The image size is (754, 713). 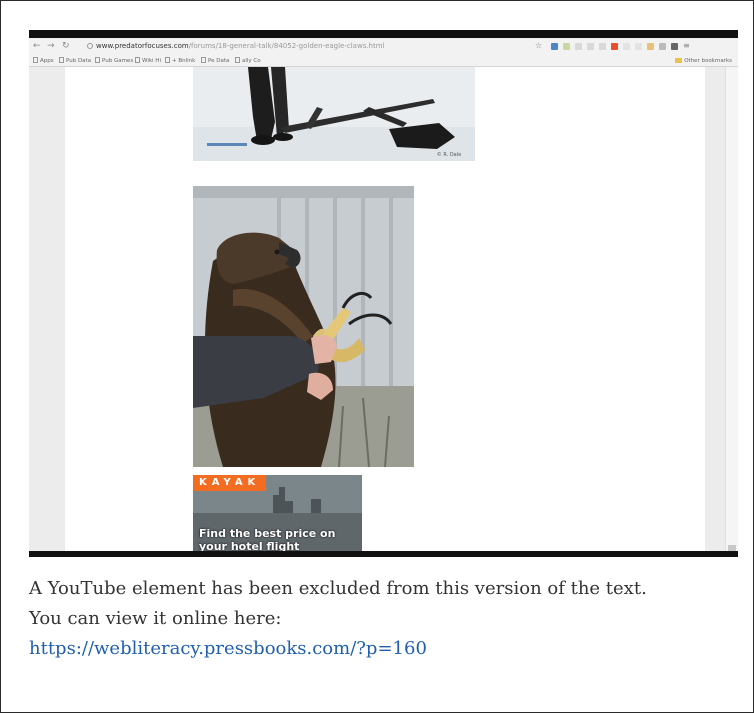 What do you see at coordinates (148, 61) in the screenshot?
I see `bookmark-item: Wiki Hi` at bounding box center [148, 61].